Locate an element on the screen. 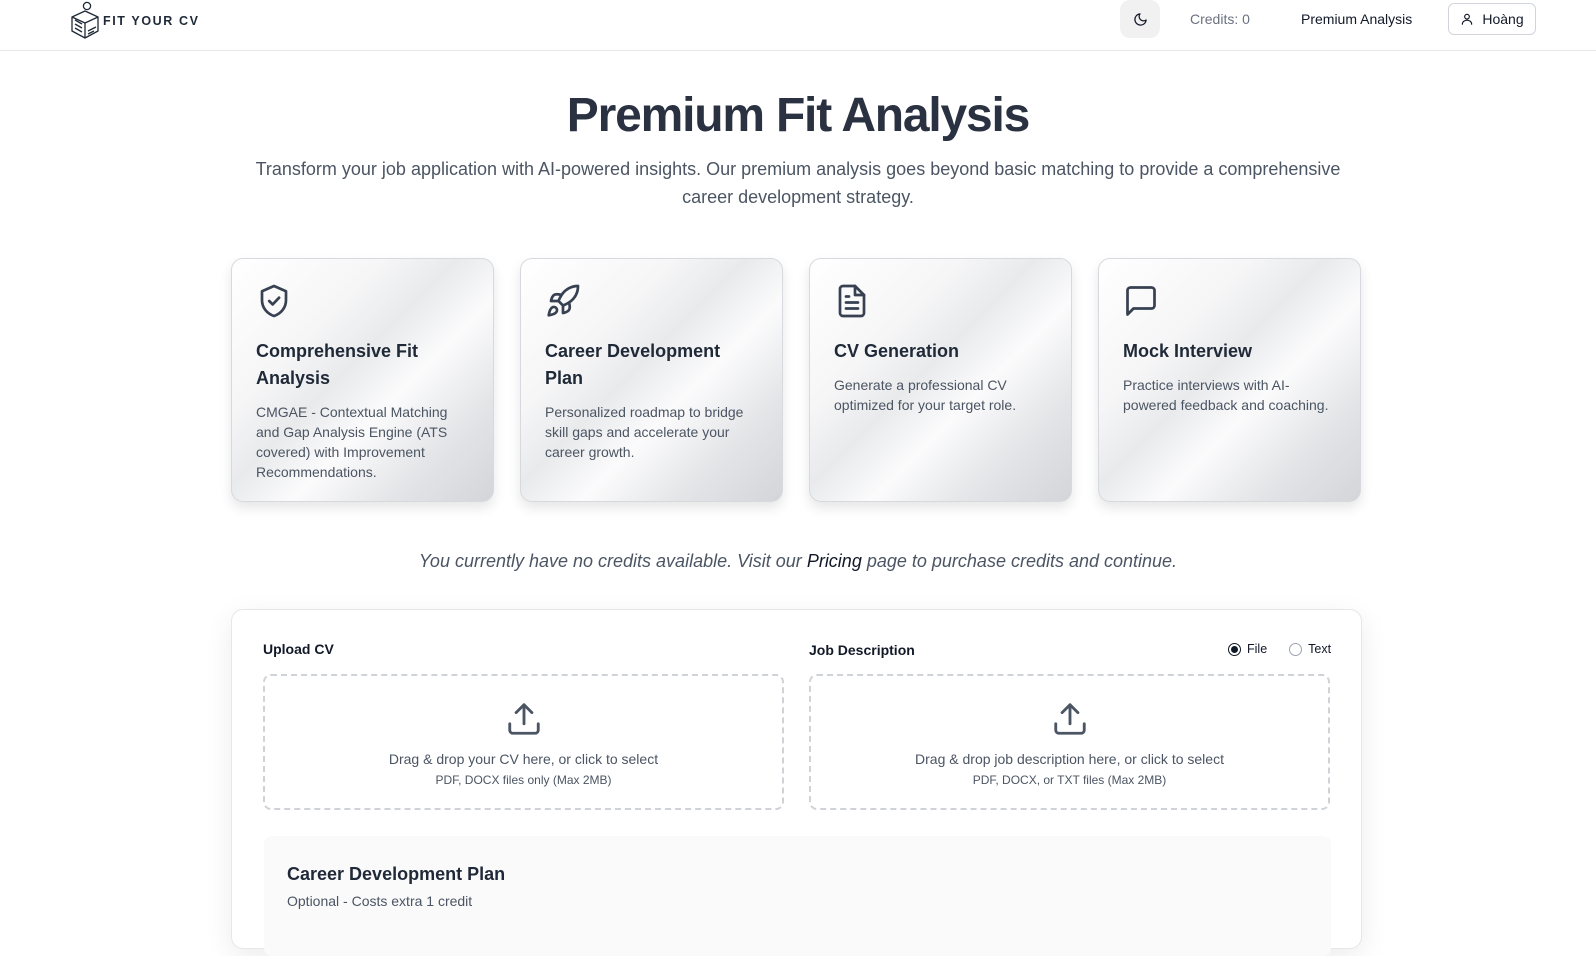 The height and width of the screenshot is (956, 1596). user-name: Hoàng is located at coordinates (1503, 19).